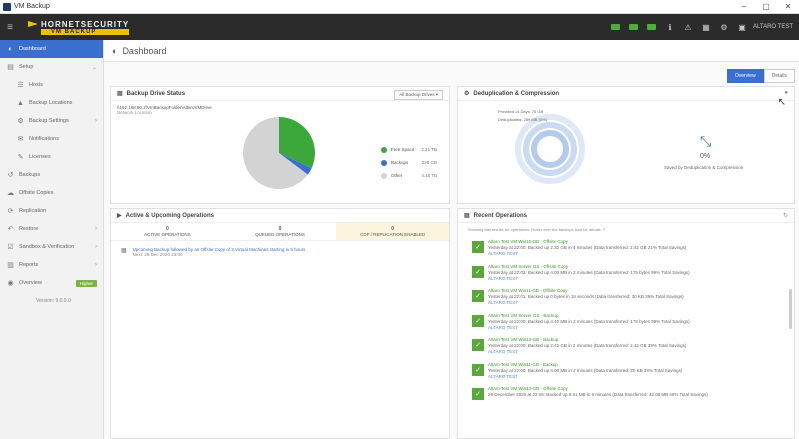  Describe the element at coordinates (634, 27) in the screenshot. I see `status-ok-icon` at that location.